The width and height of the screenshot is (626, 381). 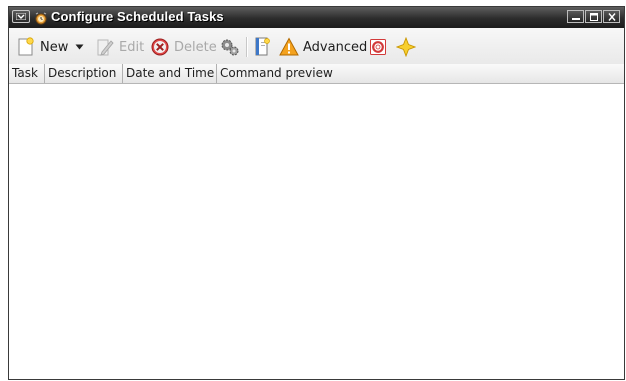 I want to click on new-button: New, so click(x=42, y=47).